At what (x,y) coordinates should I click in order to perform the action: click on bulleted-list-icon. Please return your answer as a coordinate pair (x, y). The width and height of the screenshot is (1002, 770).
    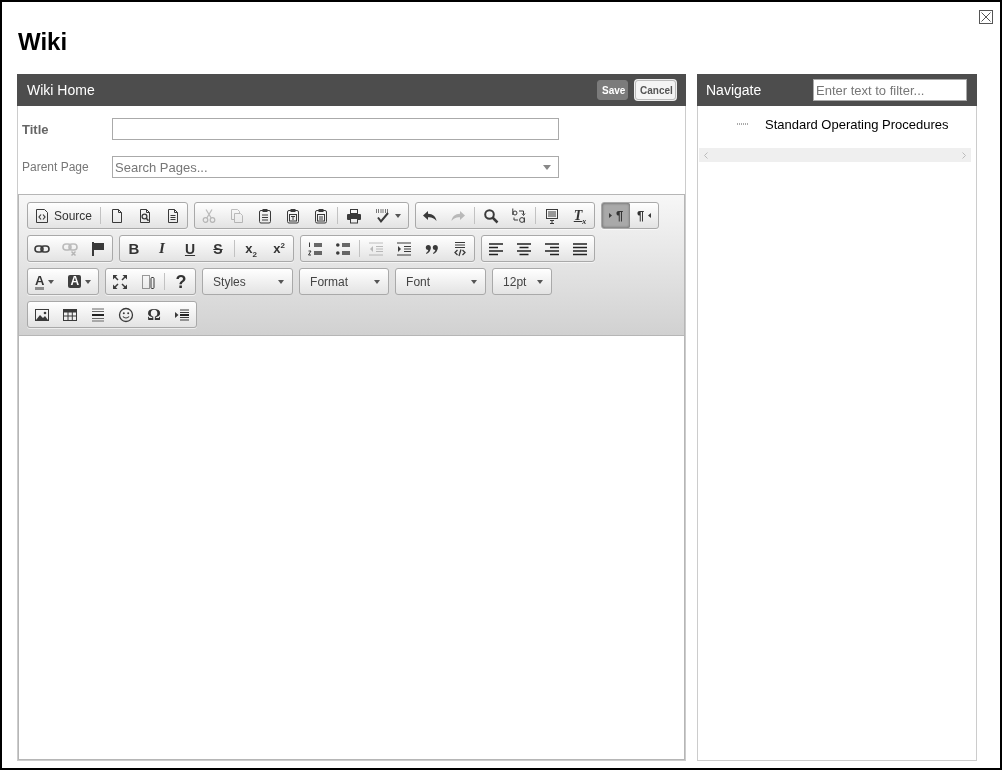
    Looking at the image, I should click on (343, 248).